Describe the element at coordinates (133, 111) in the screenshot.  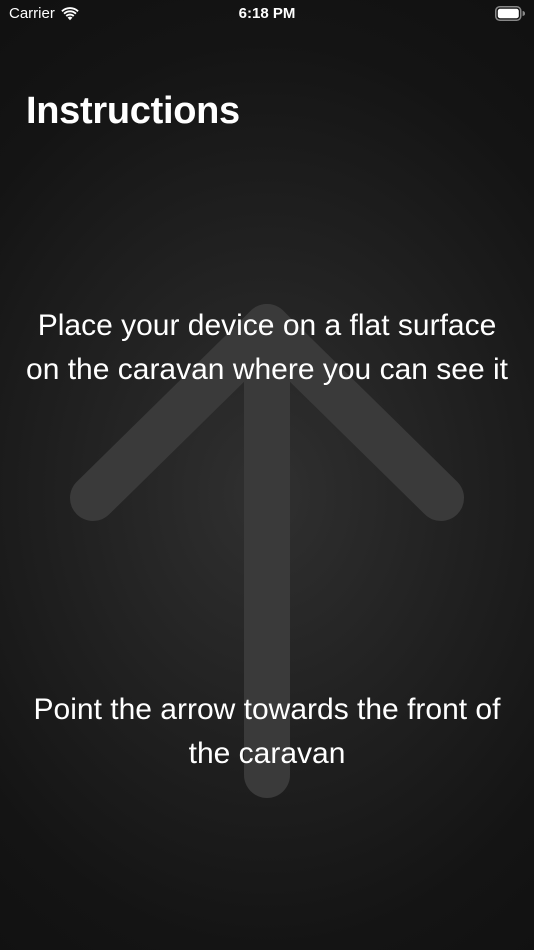
I see `page-title: Instructions` at that location.